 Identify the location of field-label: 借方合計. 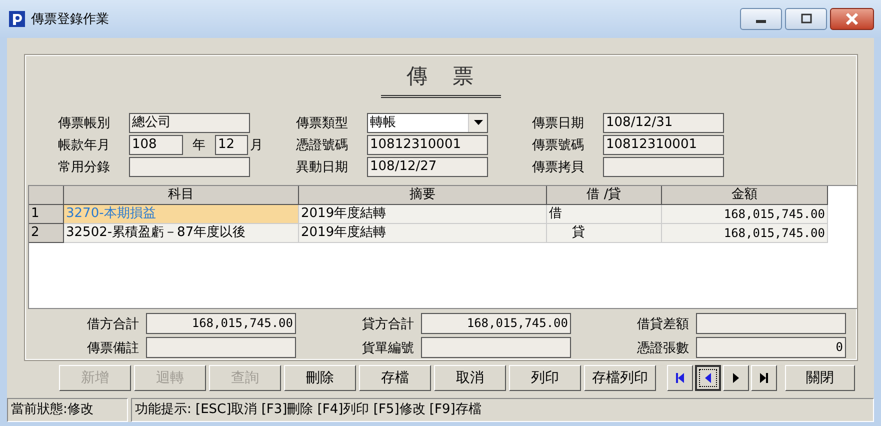
(113, 324).